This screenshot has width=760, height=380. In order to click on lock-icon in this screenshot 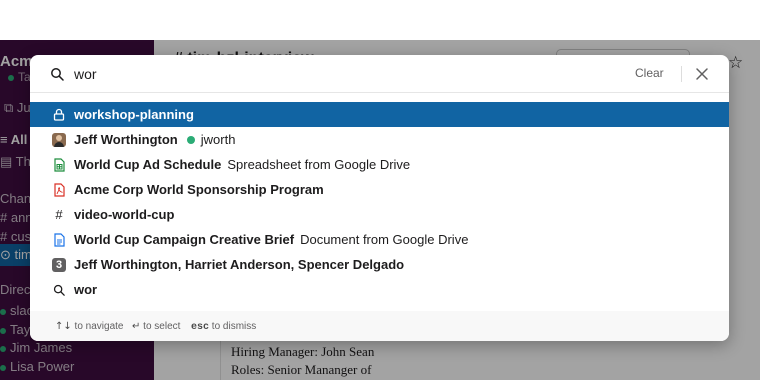, I will do `click(59, 115)`.